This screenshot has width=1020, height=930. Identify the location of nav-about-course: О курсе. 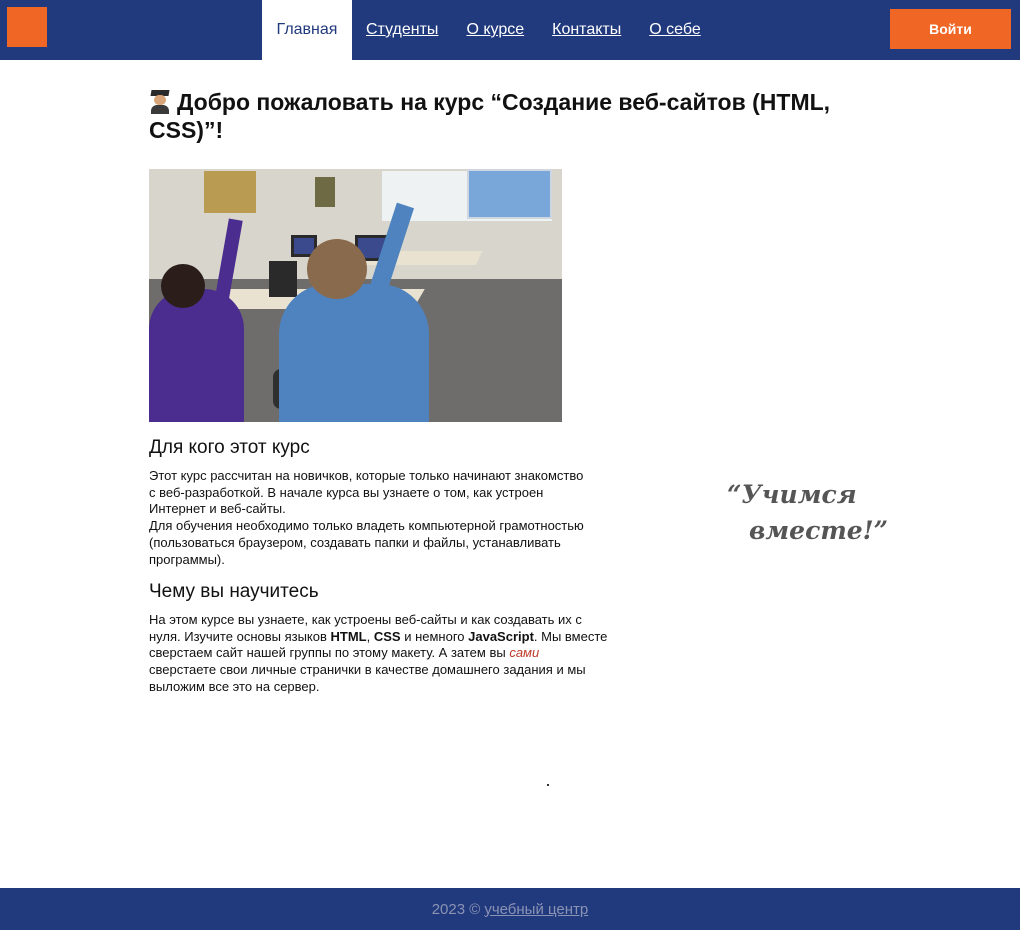
(495, 30).